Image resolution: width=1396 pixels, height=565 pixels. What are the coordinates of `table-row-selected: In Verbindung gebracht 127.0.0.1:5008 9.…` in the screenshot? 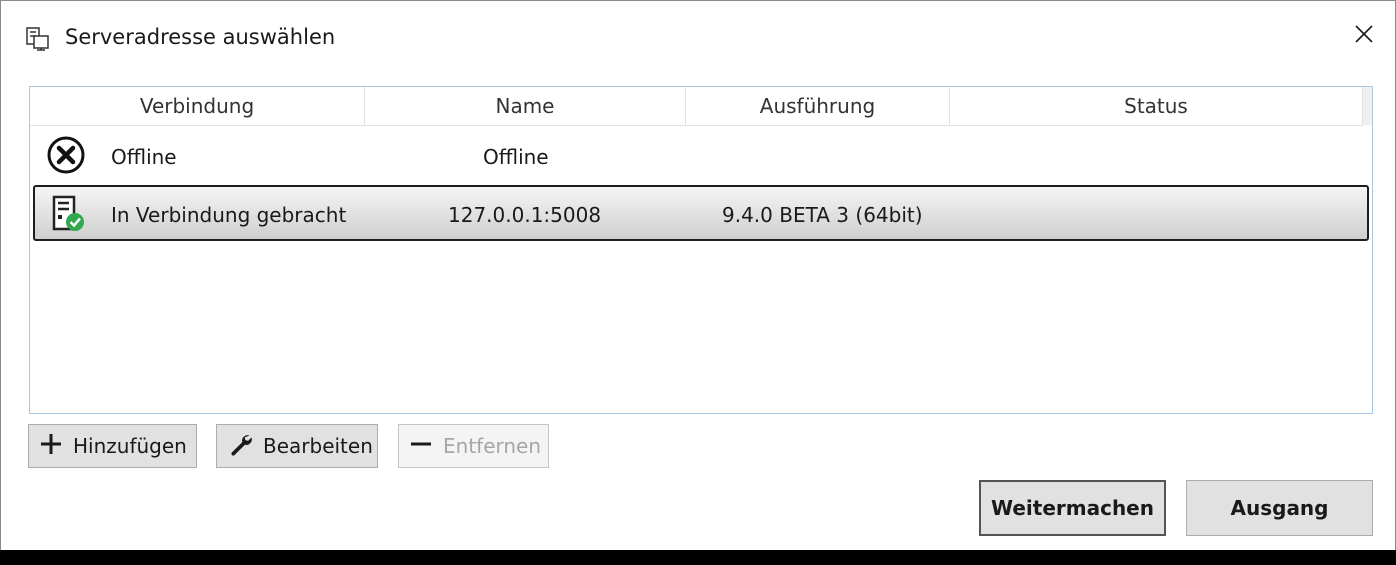 It's located at (701, 213).